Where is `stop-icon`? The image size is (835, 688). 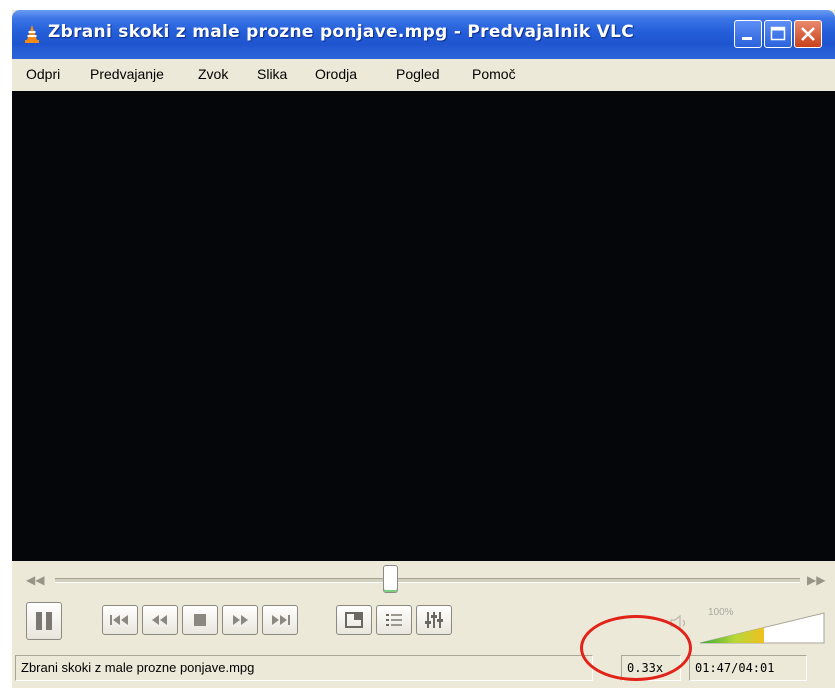 stop-icon is located at coordinates (200, 620).